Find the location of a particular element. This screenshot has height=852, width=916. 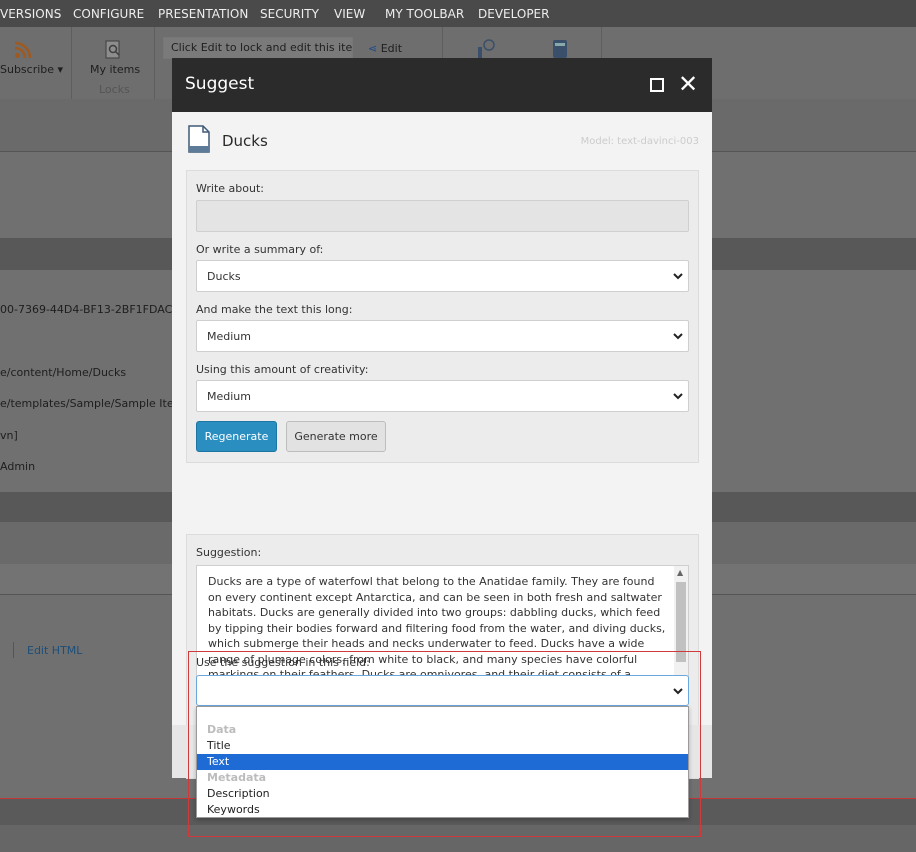

regenerate-button: Regenerate is located at coordinates (236, 436).